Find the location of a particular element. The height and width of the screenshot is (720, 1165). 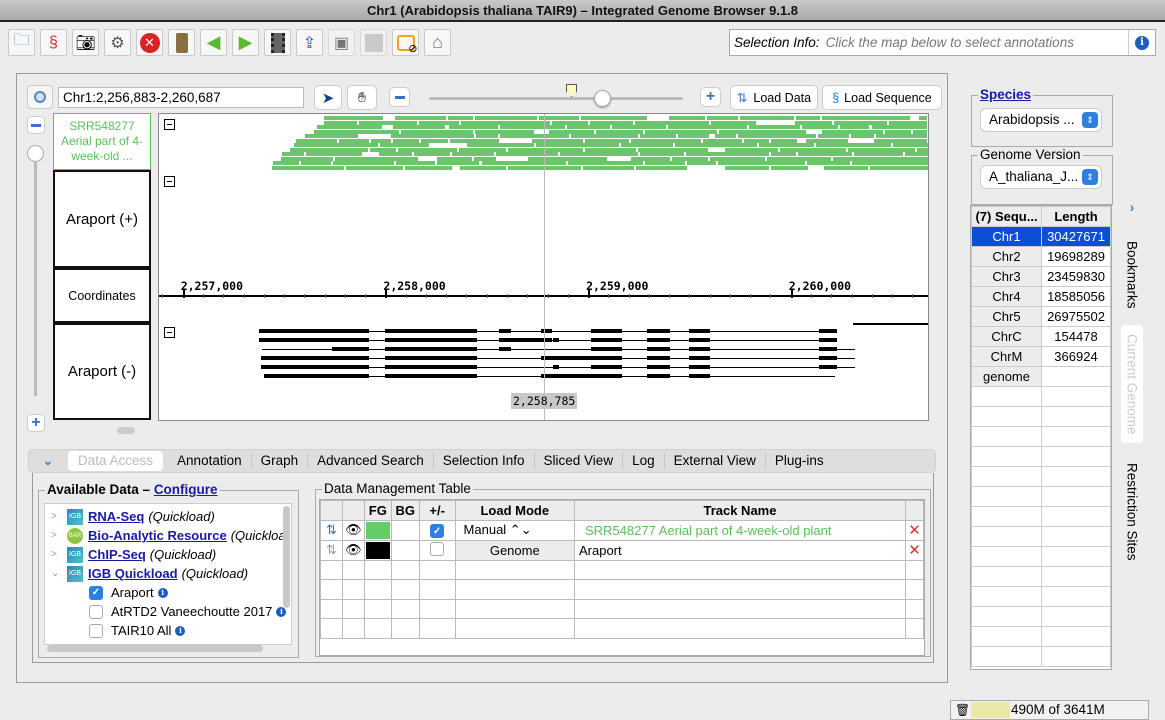

tab-restriction-sites: Restriction Sites is located at coordinates (1132, 512).